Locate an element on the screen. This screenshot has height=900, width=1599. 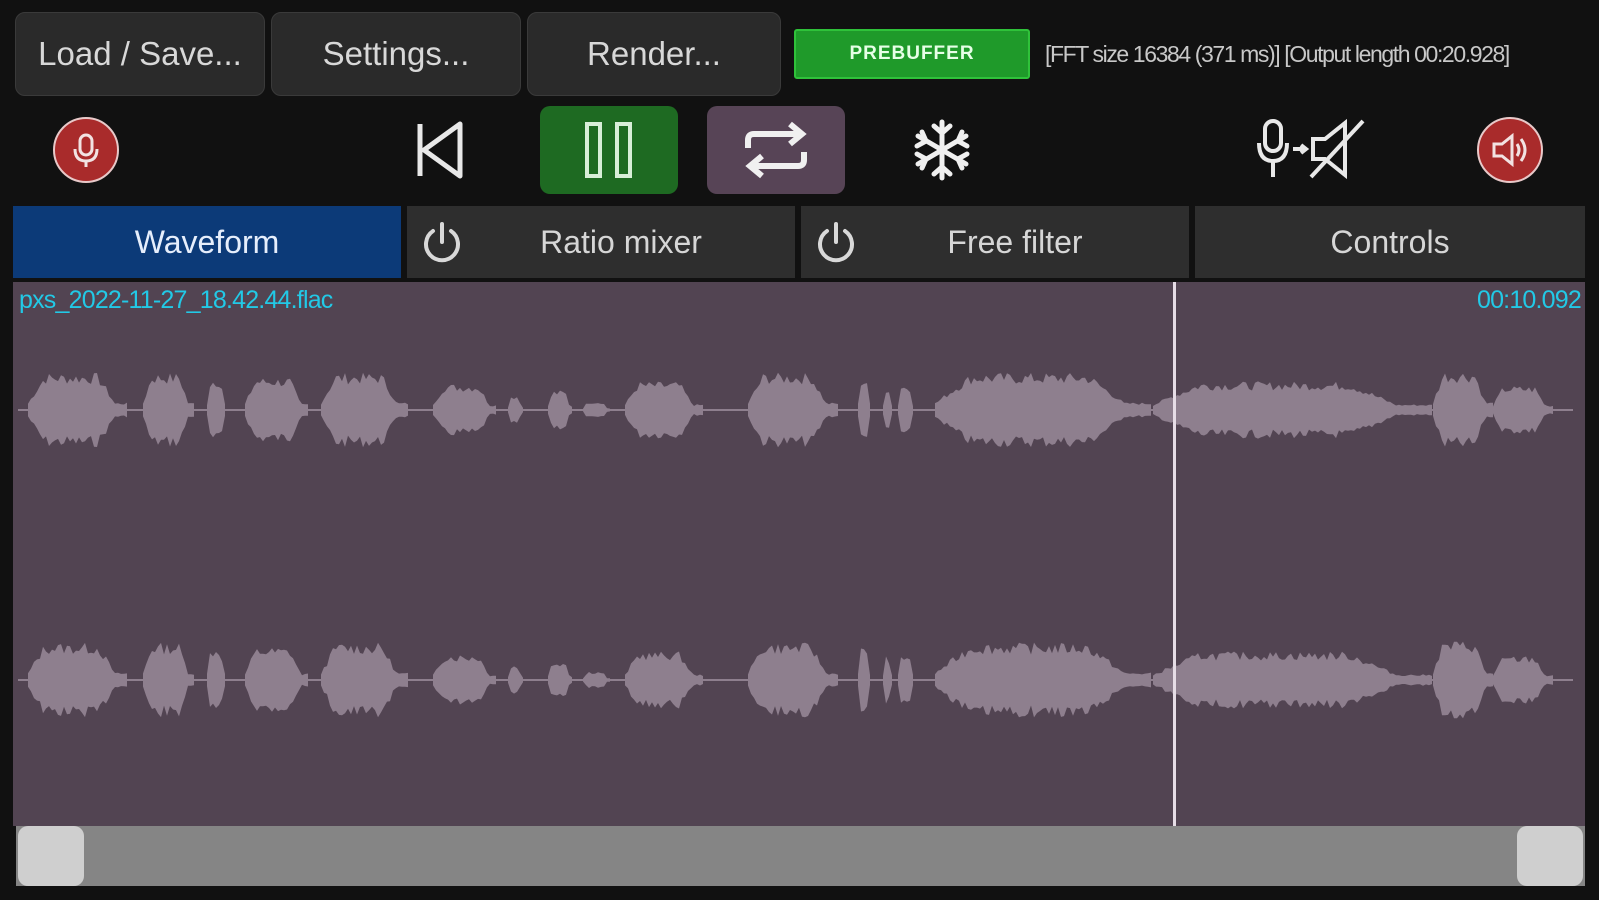
tab-ratio-mixer: Ratio mixer is located at coordinates (601, 242).